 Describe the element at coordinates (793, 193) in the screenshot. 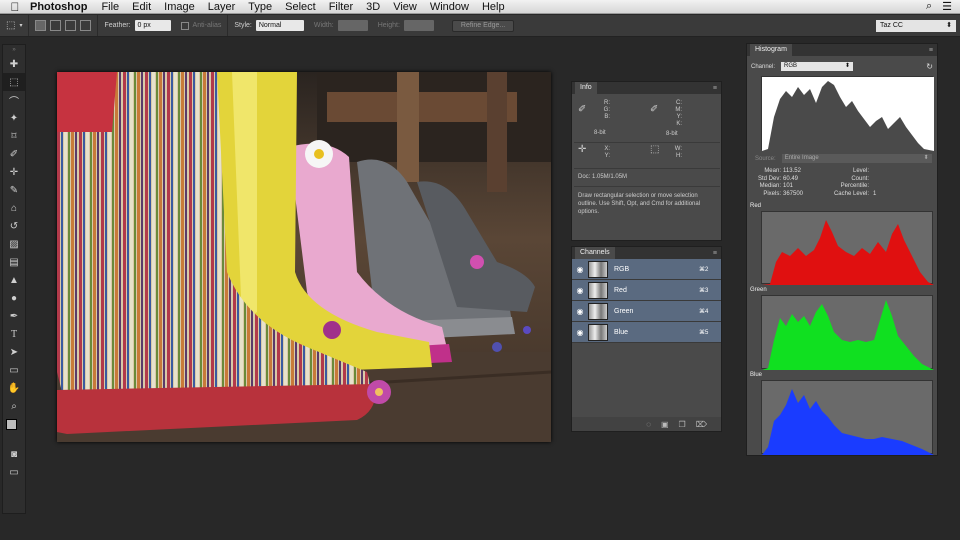

I see `stat-pixels-value: 367500` at that location.